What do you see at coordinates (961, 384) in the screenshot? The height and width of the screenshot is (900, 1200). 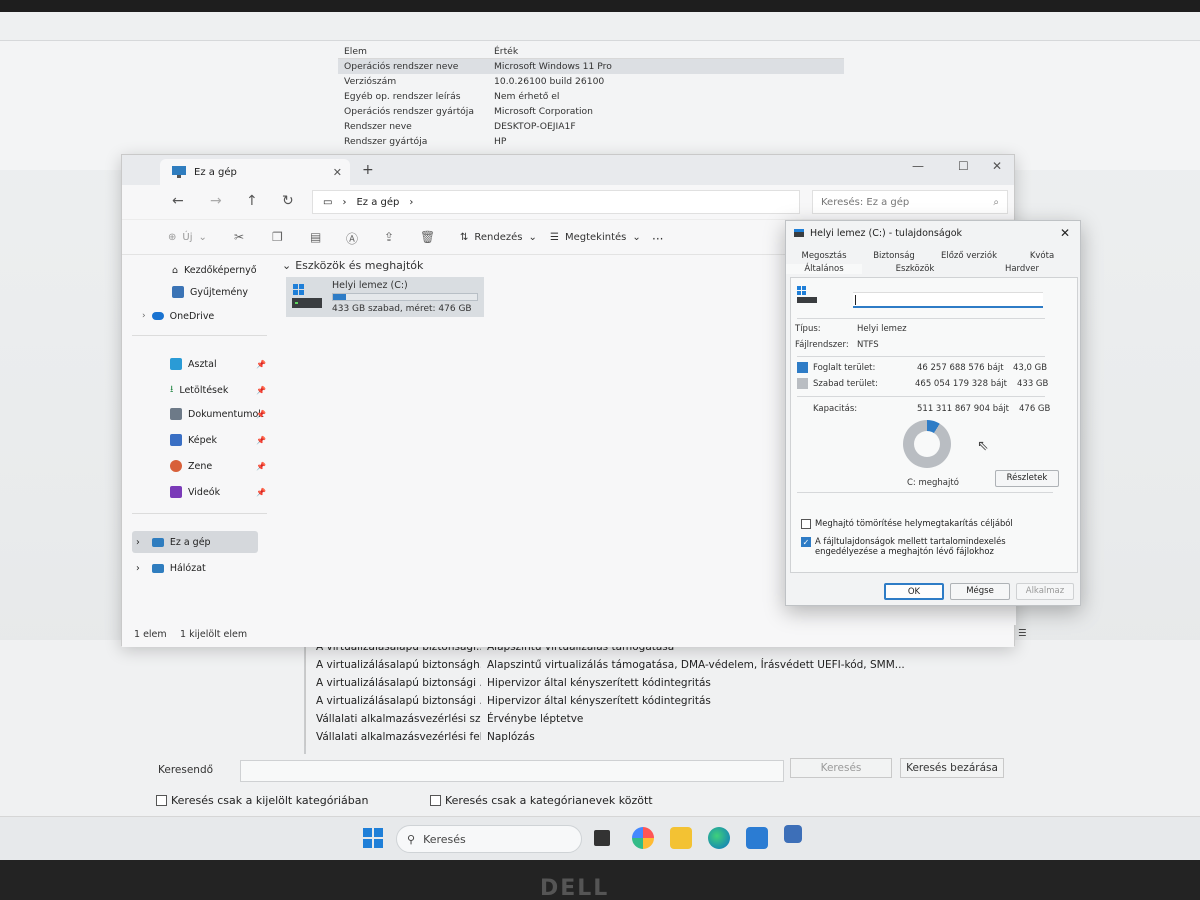 I see `free-space-bytes: 465 054 179 328 bájt` at bounding box center [961, 384].